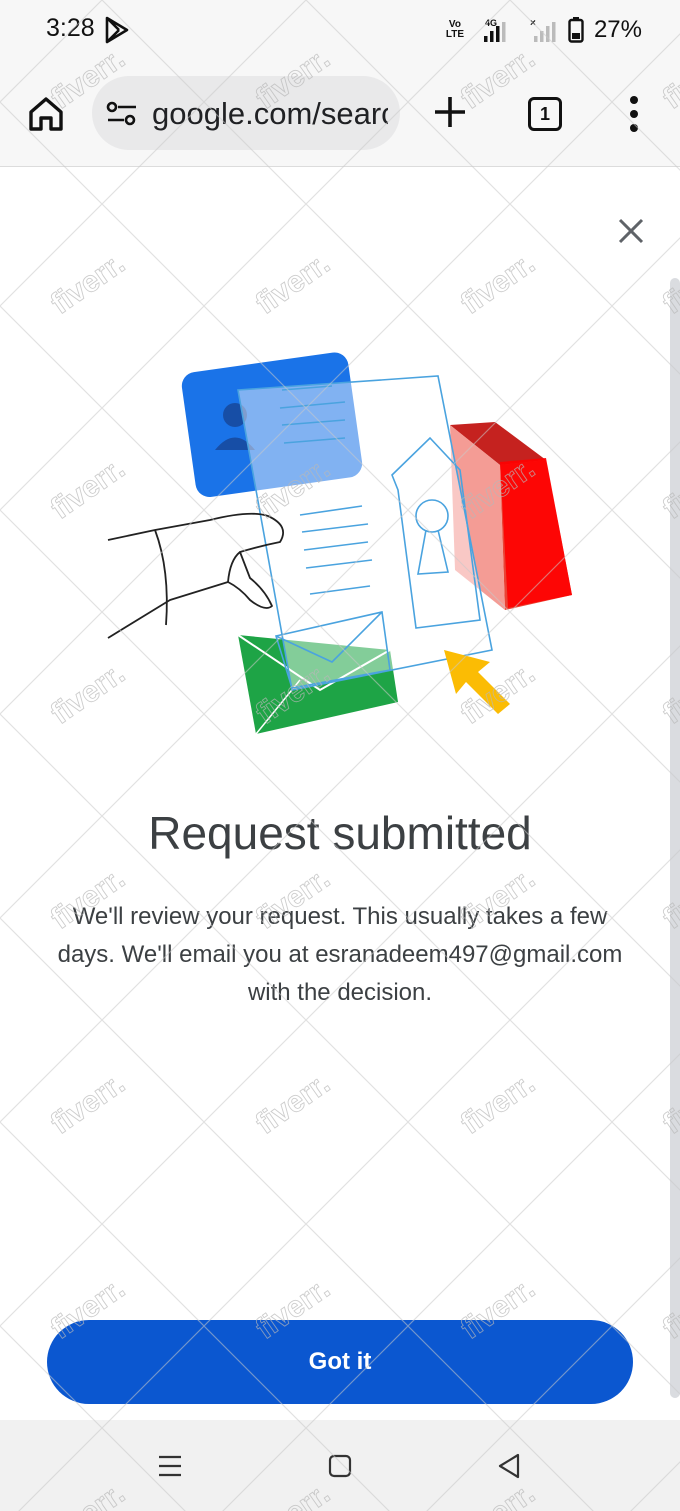  What do you see at coordinates (477, 682) in the screenshot?
I see `cursor-arrow-shape` at bounding box center [477, 682].